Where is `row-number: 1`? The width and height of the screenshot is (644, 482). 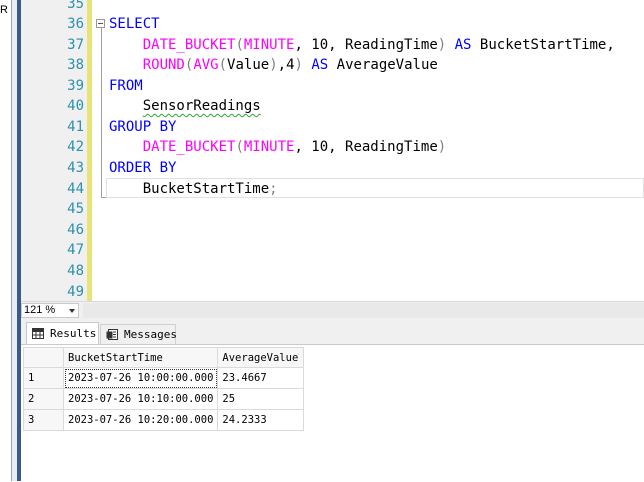
row-number: 1 is located at coordinates (43, 378).